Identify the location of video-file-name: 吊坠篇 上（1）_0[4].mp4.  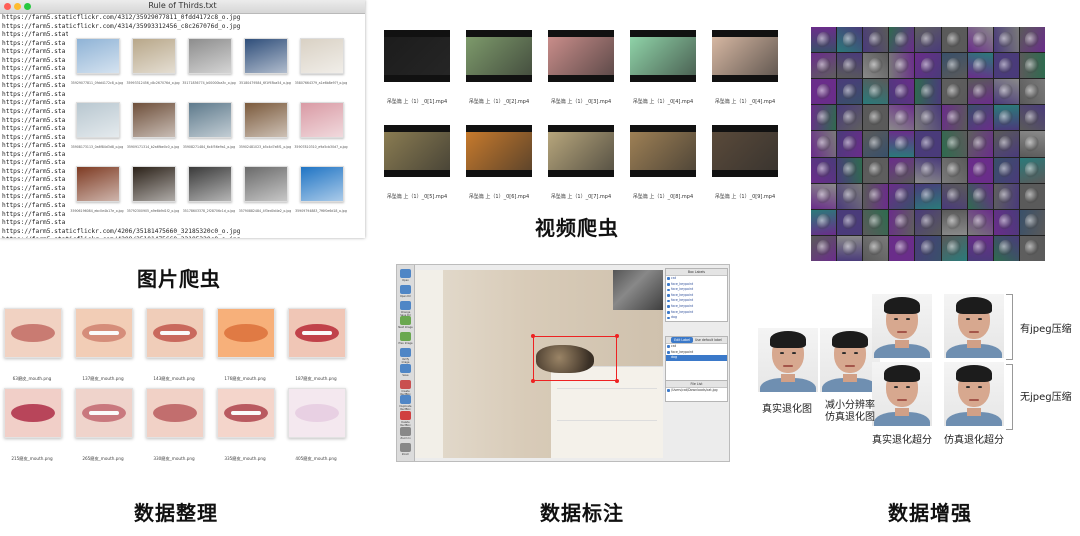
(663, 102).